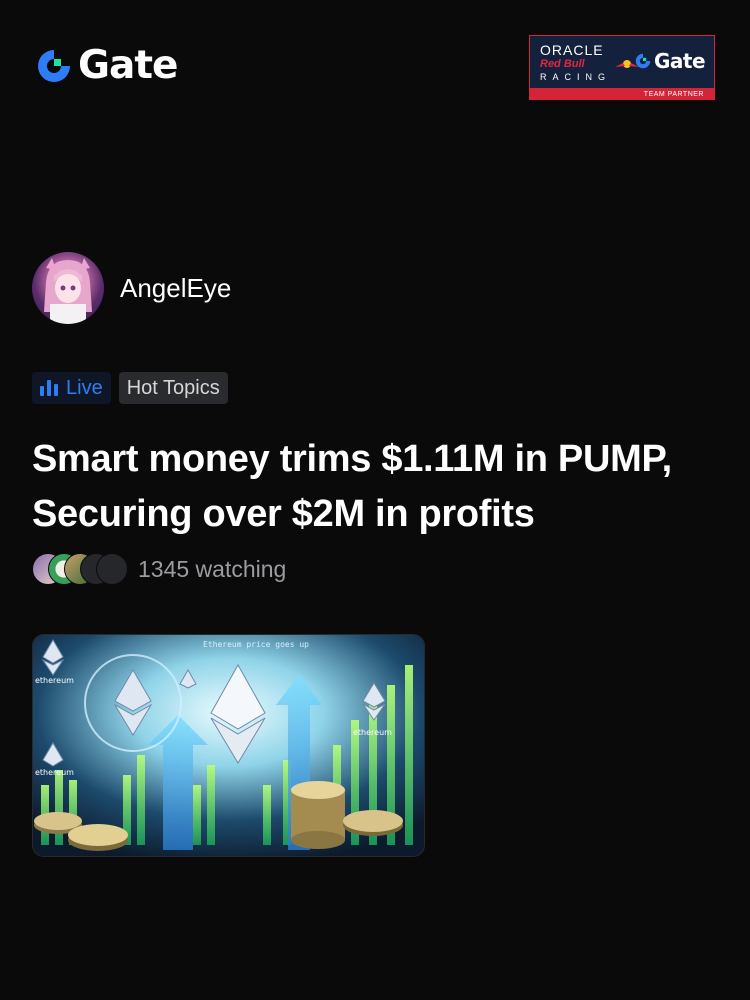 The width and height of the screenshot is (750, 1000). I want to click on viewer-avatar, so click(112, 569).